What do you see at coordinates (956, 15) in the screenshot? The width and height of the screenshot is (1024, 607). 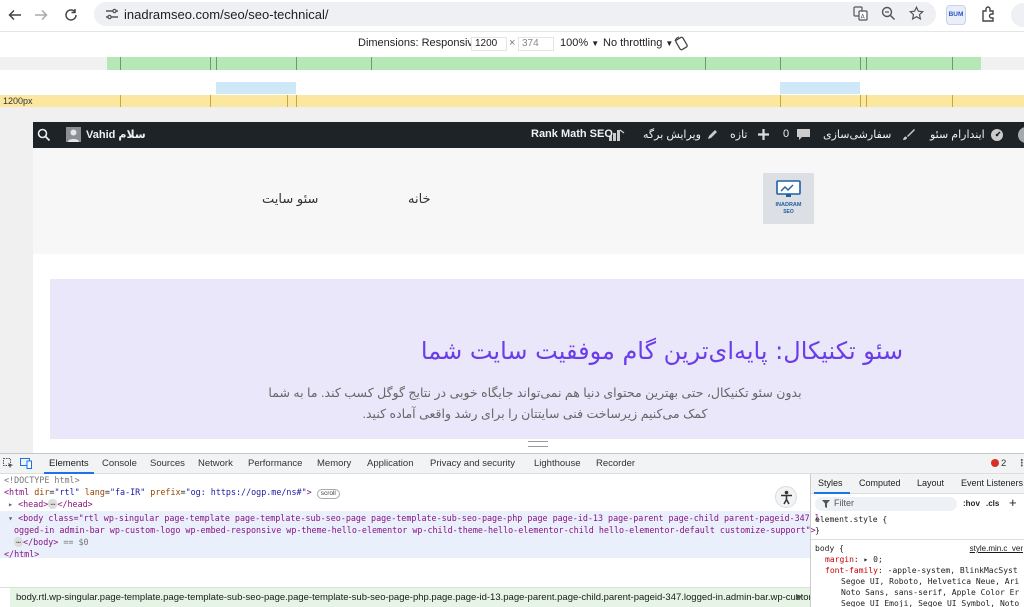 I see `extension-icon: BUM` at bounding box center [956, 15].